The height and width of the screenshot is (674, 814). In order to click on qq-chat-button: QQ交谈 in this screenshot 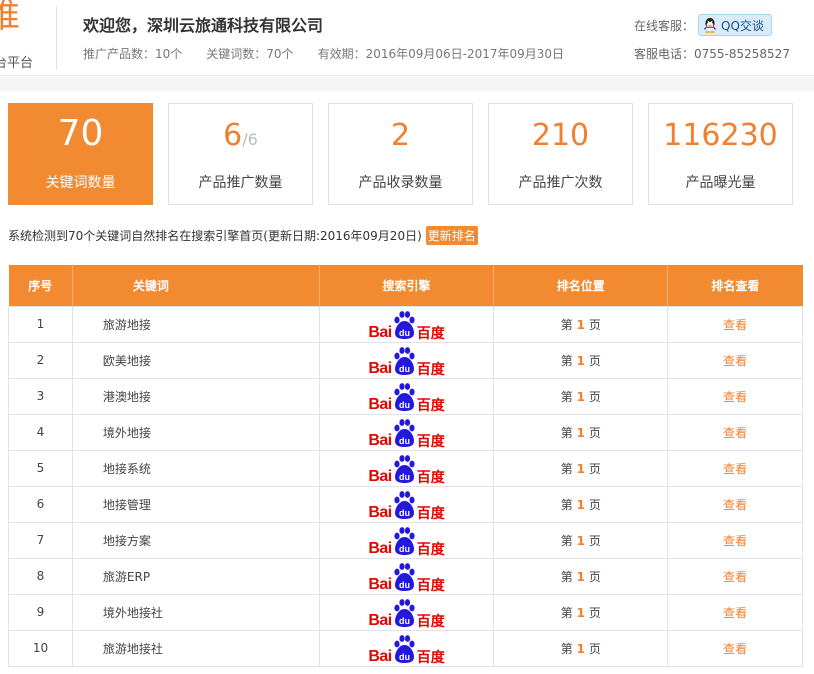, I will do `click(735, 25)`.